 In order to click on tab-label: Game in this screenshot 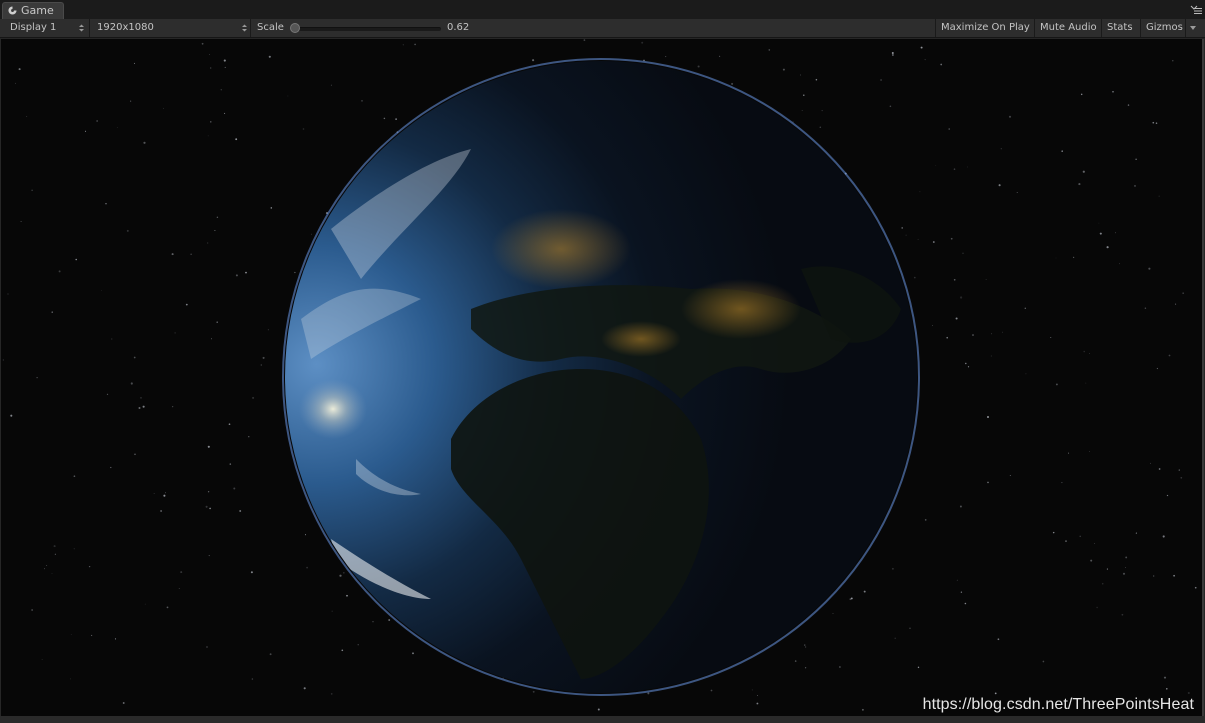, I will do `click(37, 10)`.